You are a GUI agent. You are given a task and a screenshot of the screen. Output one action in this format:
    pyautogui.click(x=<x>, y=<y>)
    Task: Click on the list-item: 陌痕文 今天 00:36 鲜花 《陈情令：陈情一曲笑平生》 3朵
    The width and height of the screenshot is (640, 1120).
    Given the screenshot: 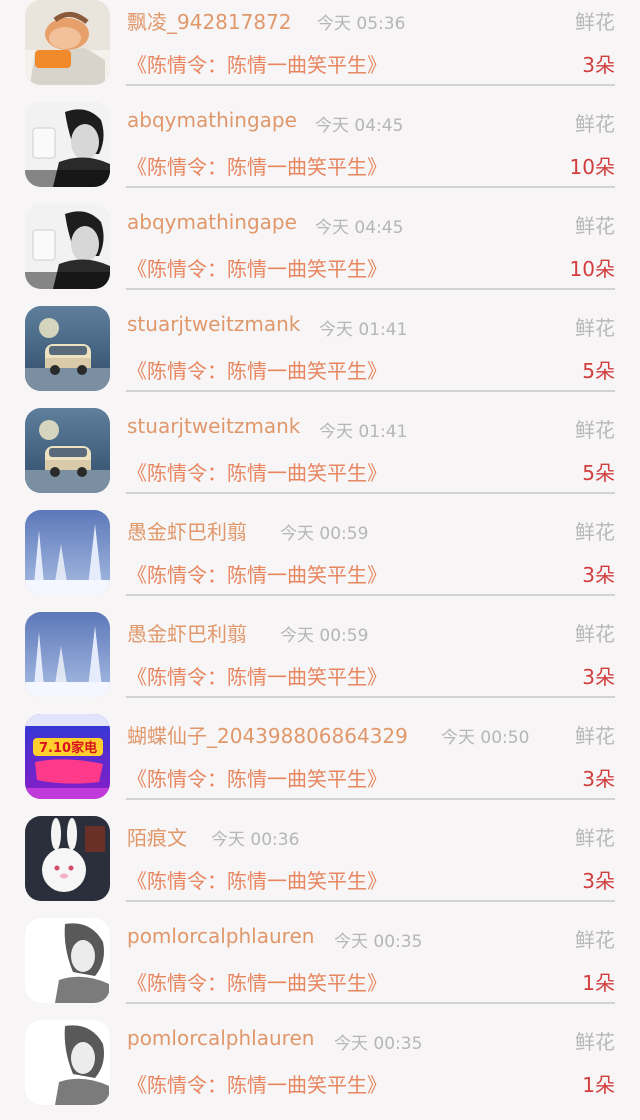 What is the action you would take?
    pyautogui.click(x=320, y=865)
    